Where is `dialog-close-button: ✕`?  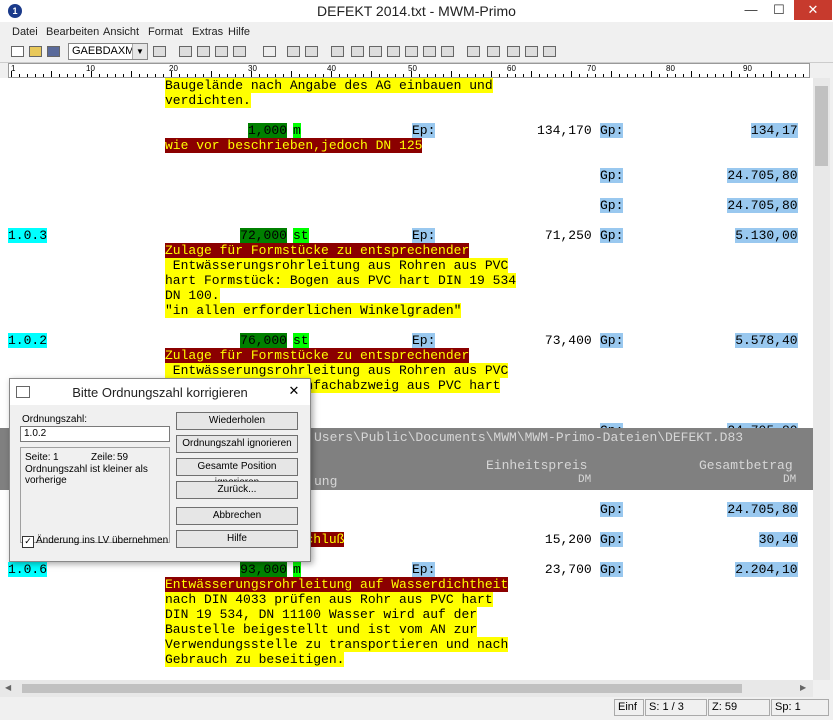
dialog-close-button: ✕ is located at coordinates (294, 391).